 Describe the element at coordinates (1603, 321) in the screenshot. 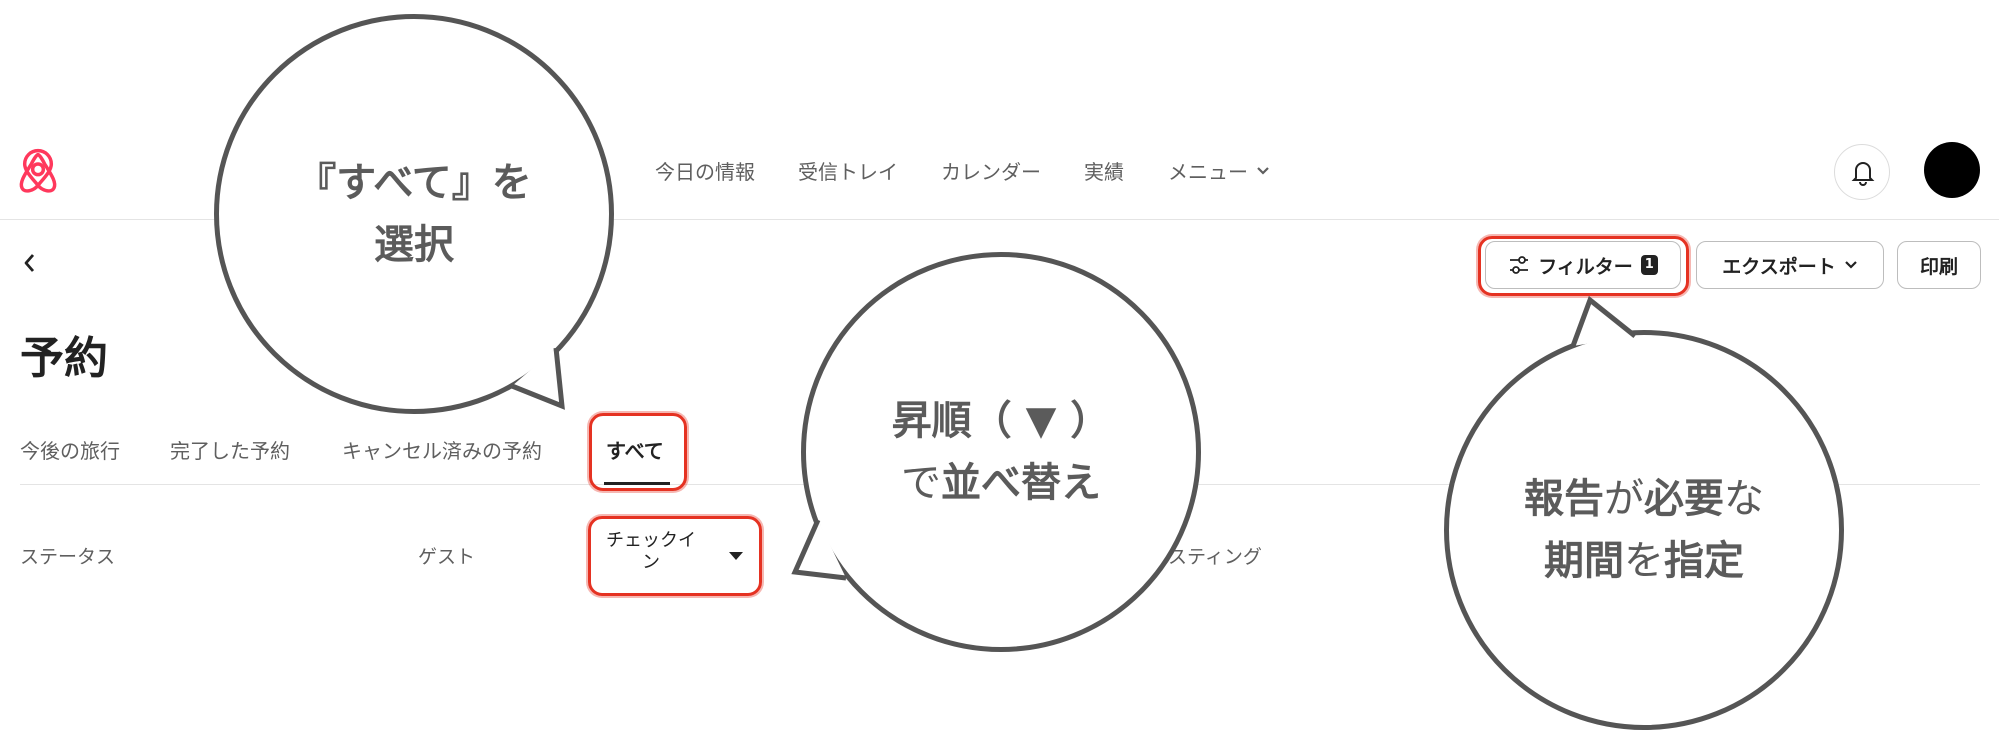

I see `bubble3-tail` at that location.